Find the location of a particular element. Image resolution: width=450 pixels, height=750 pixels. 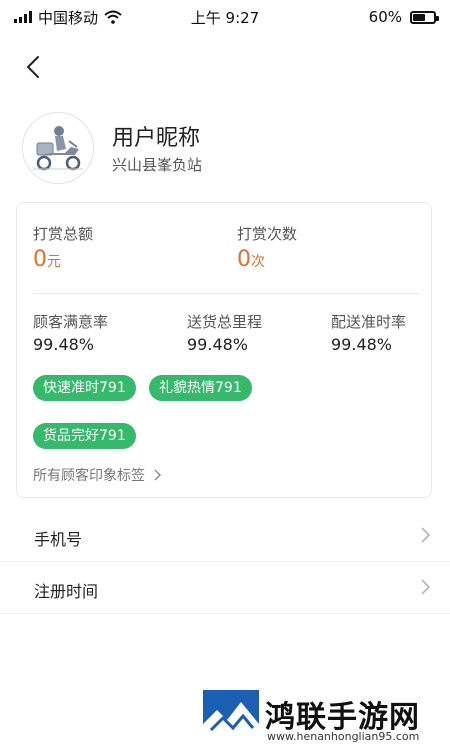

on-time-value: 99.48% is located at coordinates (362, 344).